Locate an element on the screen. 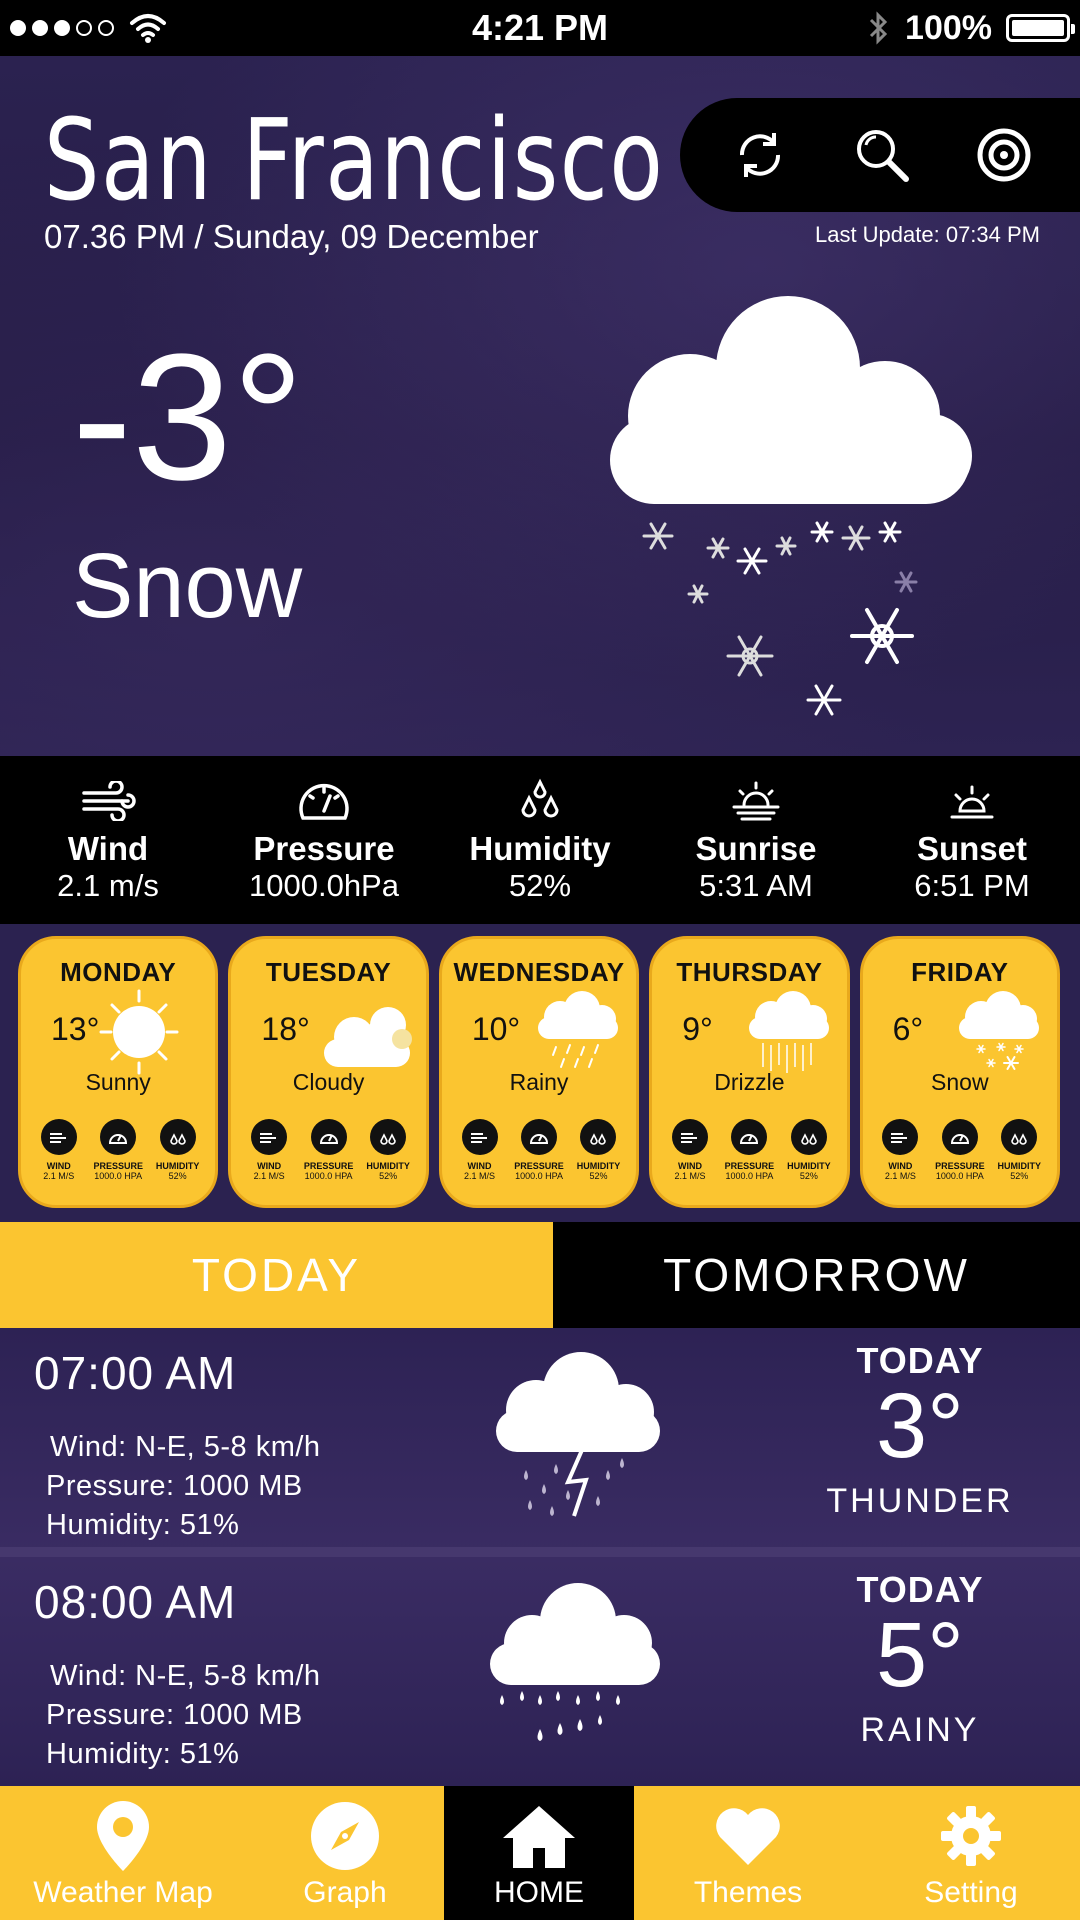 The height and width of the screenshot is (1920, 1080). bottom-nav: Weather Map Graph HOME Themes Setting is located at coordinates (540, 1853).